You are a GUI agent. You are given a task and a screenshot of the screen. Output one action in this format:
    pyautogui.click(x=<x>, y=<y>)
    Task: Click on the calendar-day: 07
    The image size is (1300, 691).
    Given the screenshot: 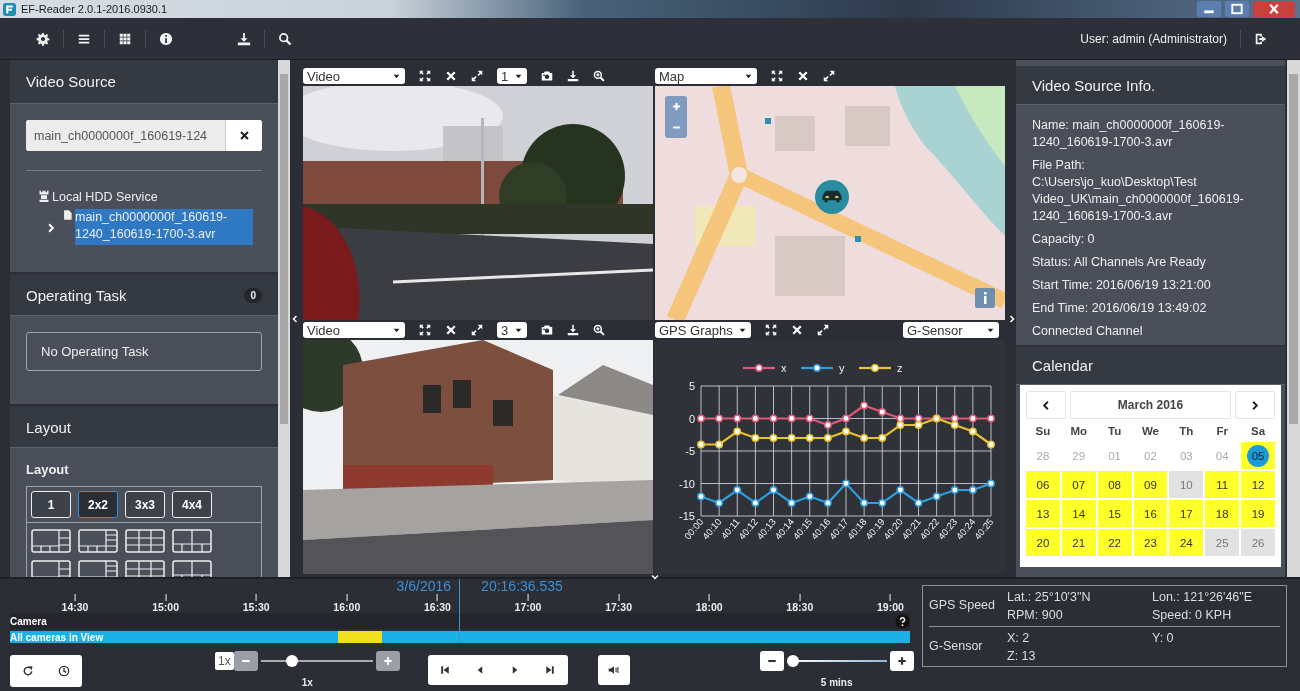 What is the action you would take?
    pyautogui.click(x=1078, y=484)
    